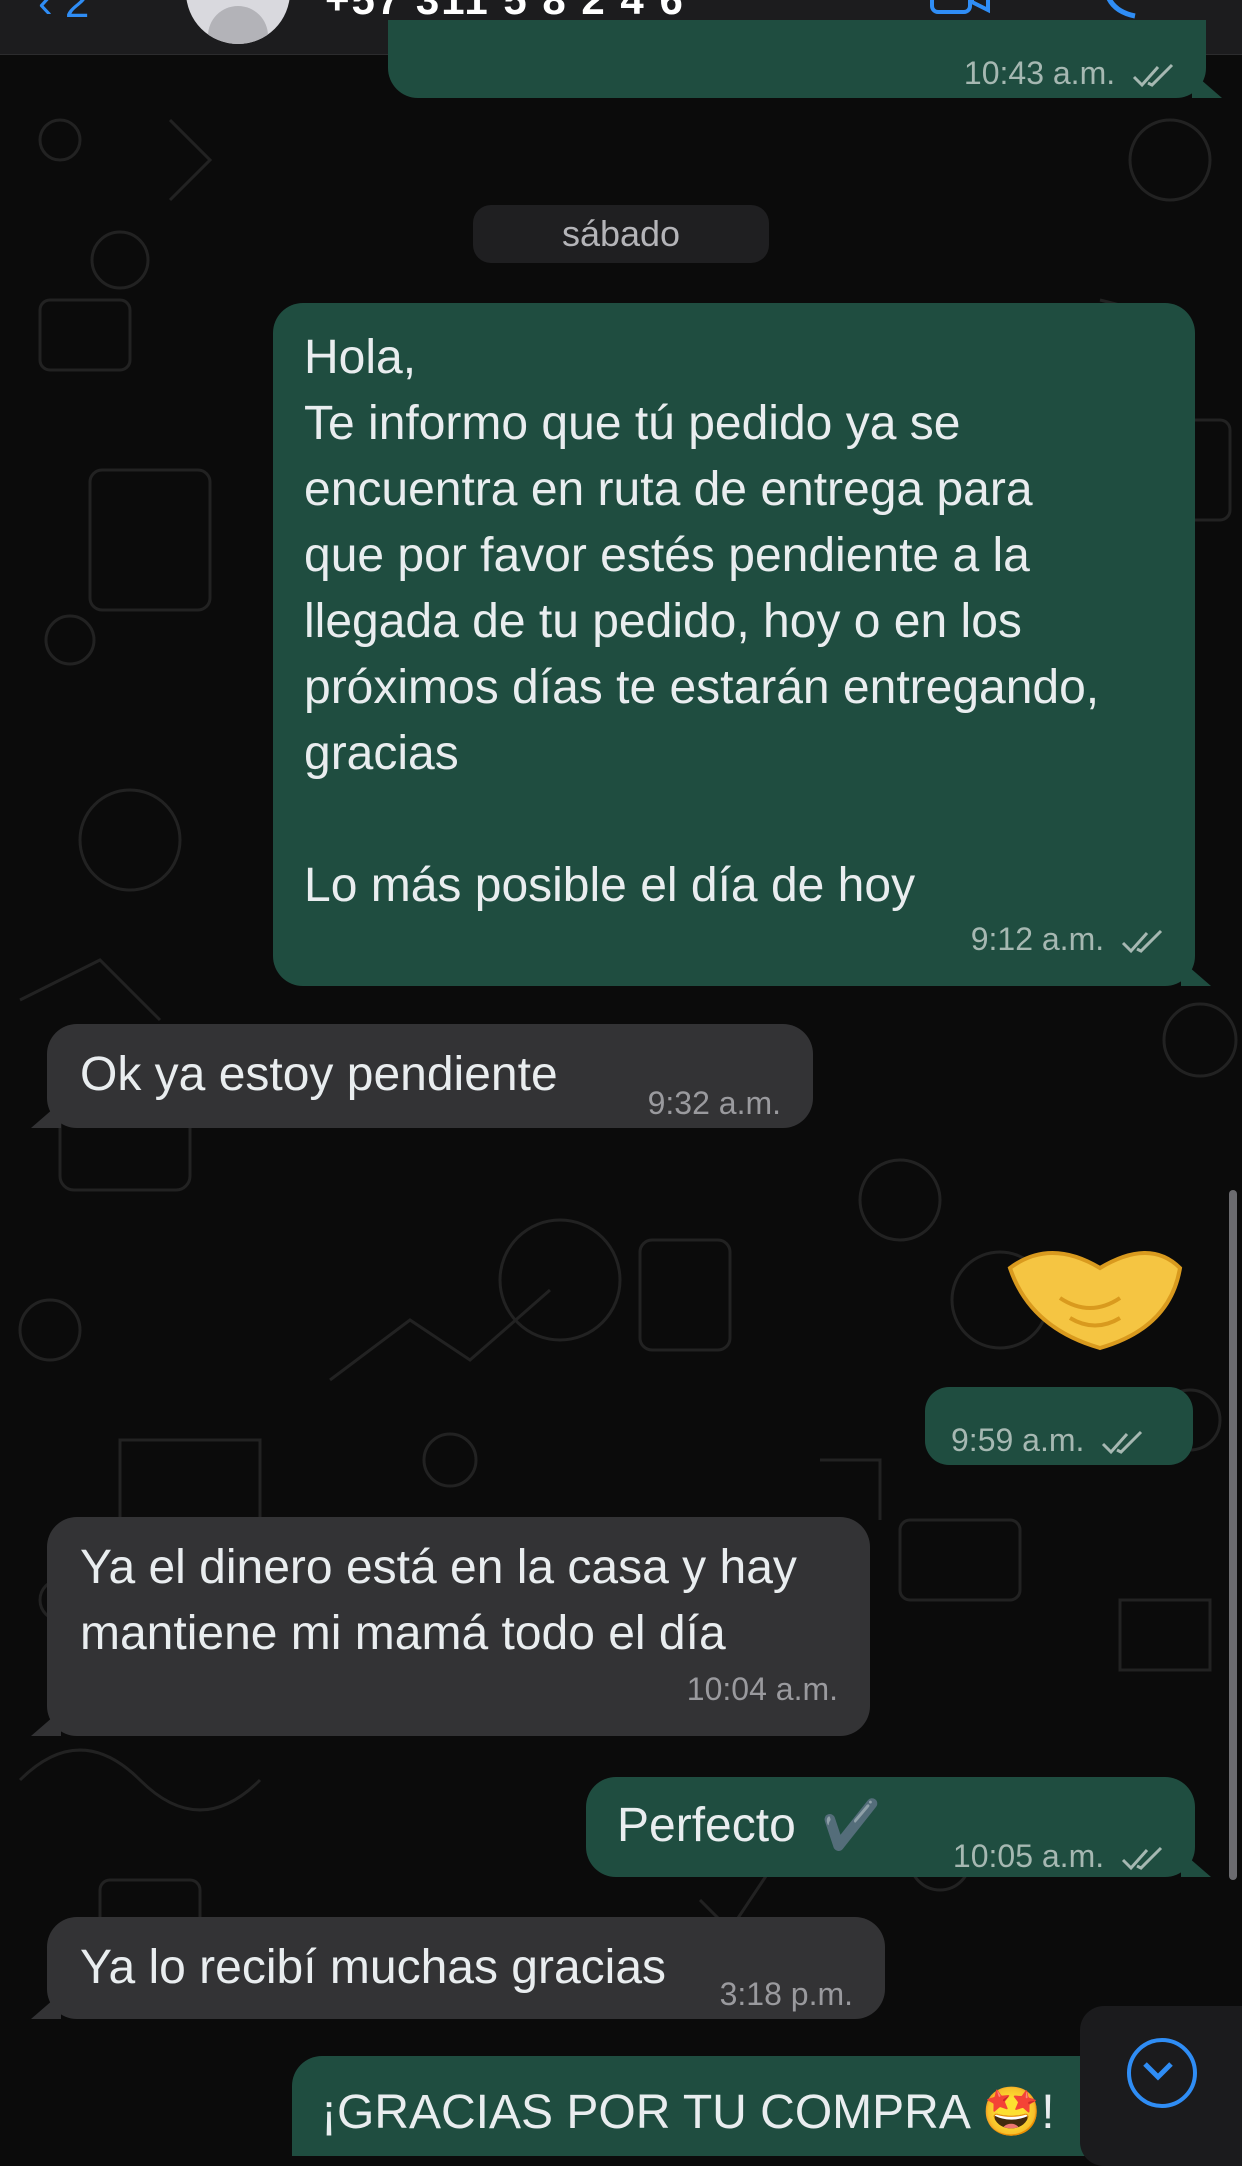 The image size is (1242, 2166). I want to click on message-bubble-outgoing: Perfecto ✔️ 10:05 a.m., so click(898, 1827).